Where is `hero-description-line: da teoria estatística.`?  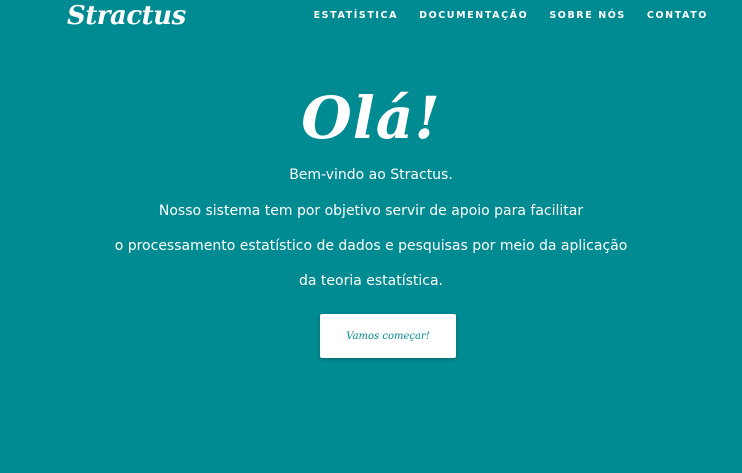 hero-description-line: da teoria estatística. is located at coordinates (370, 281).